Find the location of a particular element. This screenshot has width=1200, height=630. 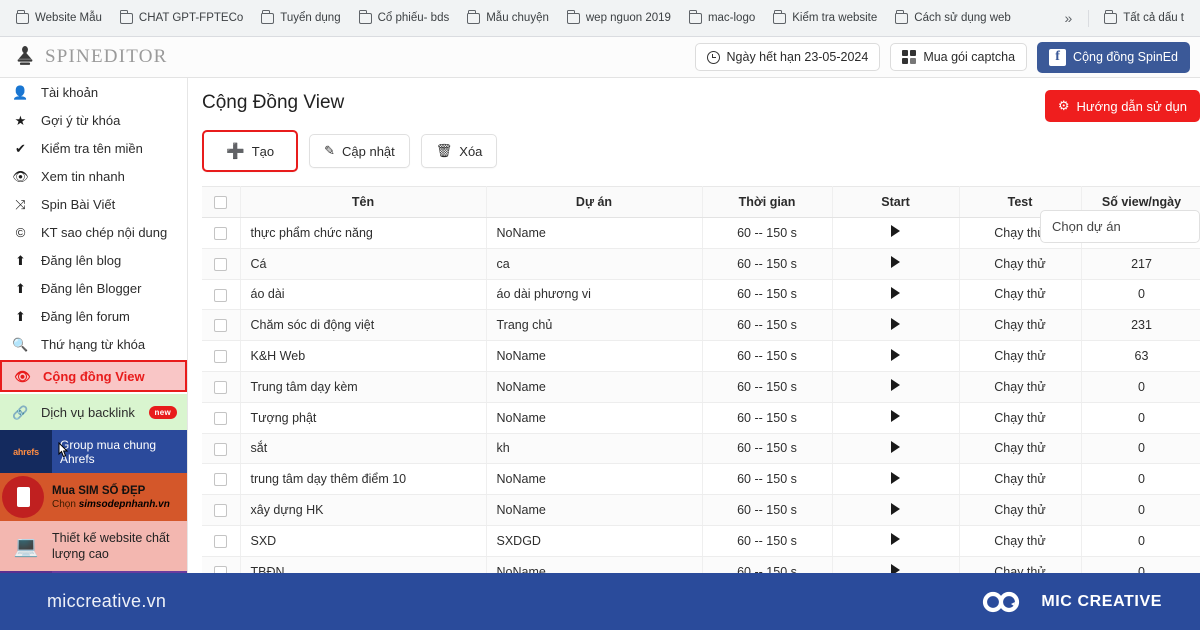

cell-start is located at coordinates (896, 449).